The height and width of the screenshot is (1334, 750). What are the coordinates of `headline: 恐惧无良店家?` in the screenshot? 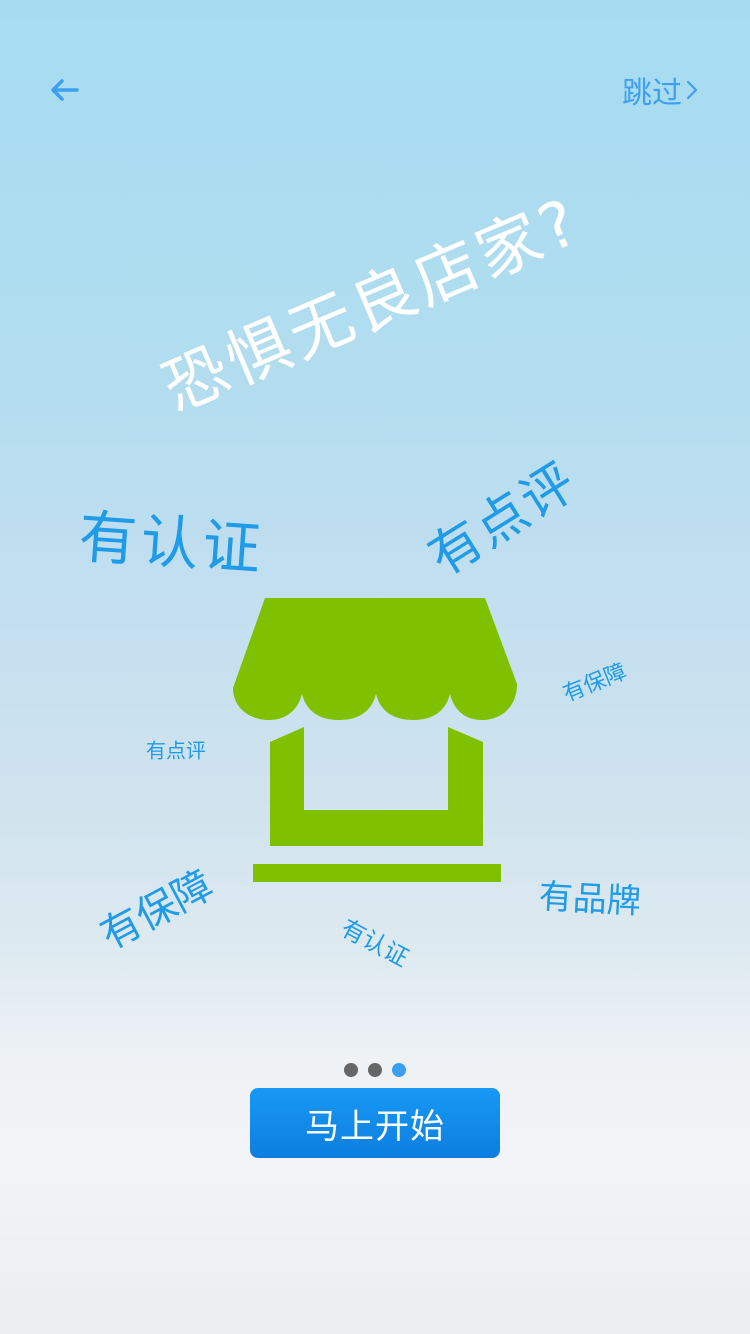 It's located at (372, 305).